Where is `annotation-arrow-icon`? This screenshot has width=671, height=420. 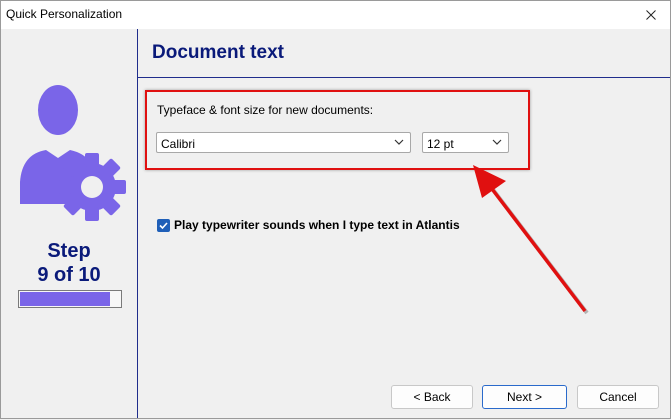
annotation-arrow-icon is located at coordinates (531, 240).